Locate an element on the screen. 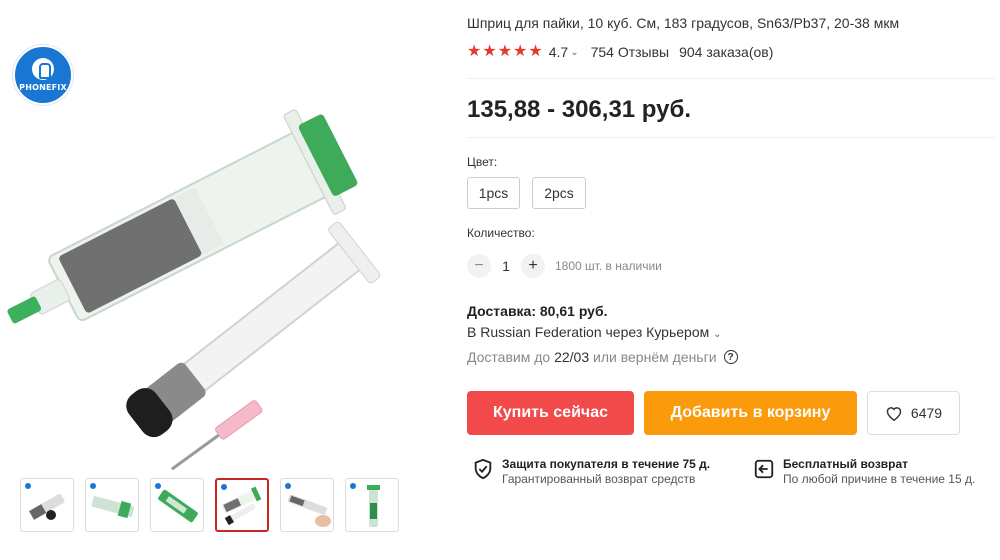  return-icon is located at coordinates (764, 469).